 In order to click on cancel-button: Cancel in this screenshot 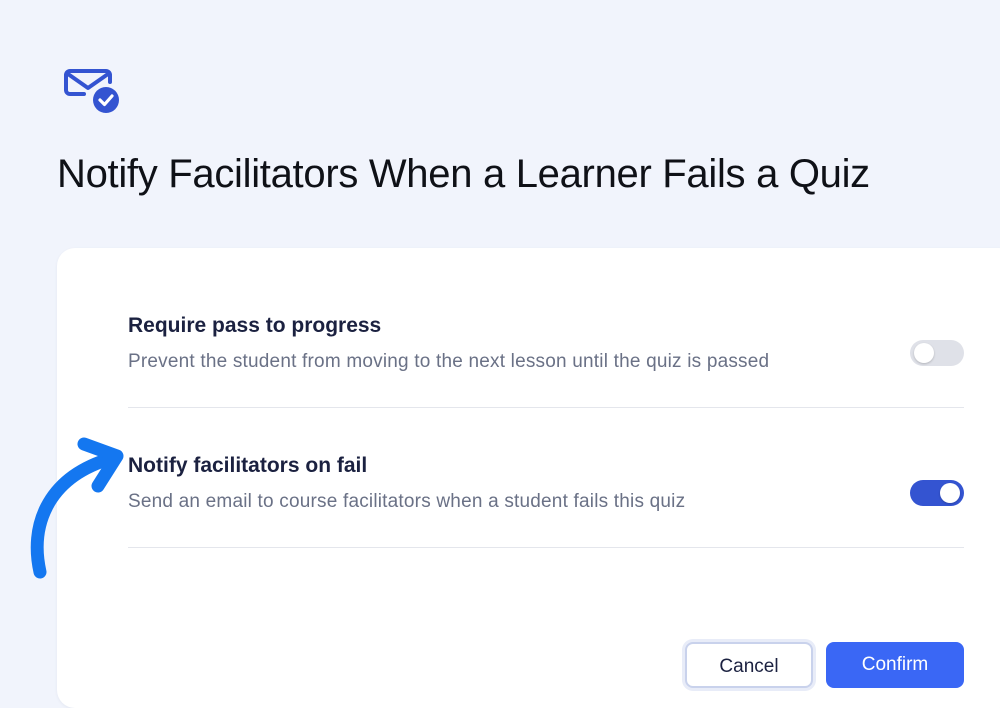, I will do `click(749, 665)`.